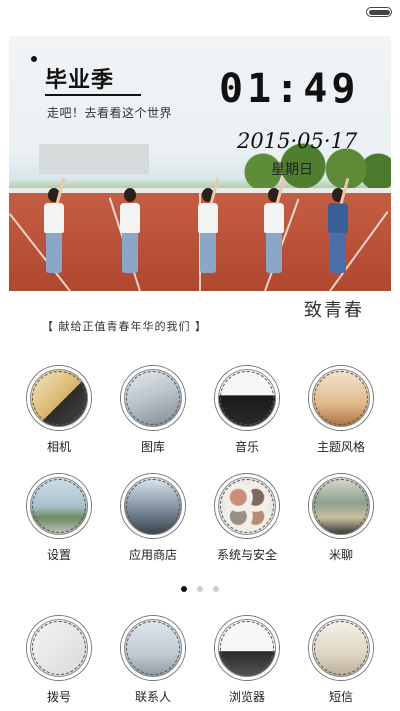  What do you see at coordinates (246, 697) in the screenshot?
I see `app-label: 浏览器` at bounding box center [246, 697].